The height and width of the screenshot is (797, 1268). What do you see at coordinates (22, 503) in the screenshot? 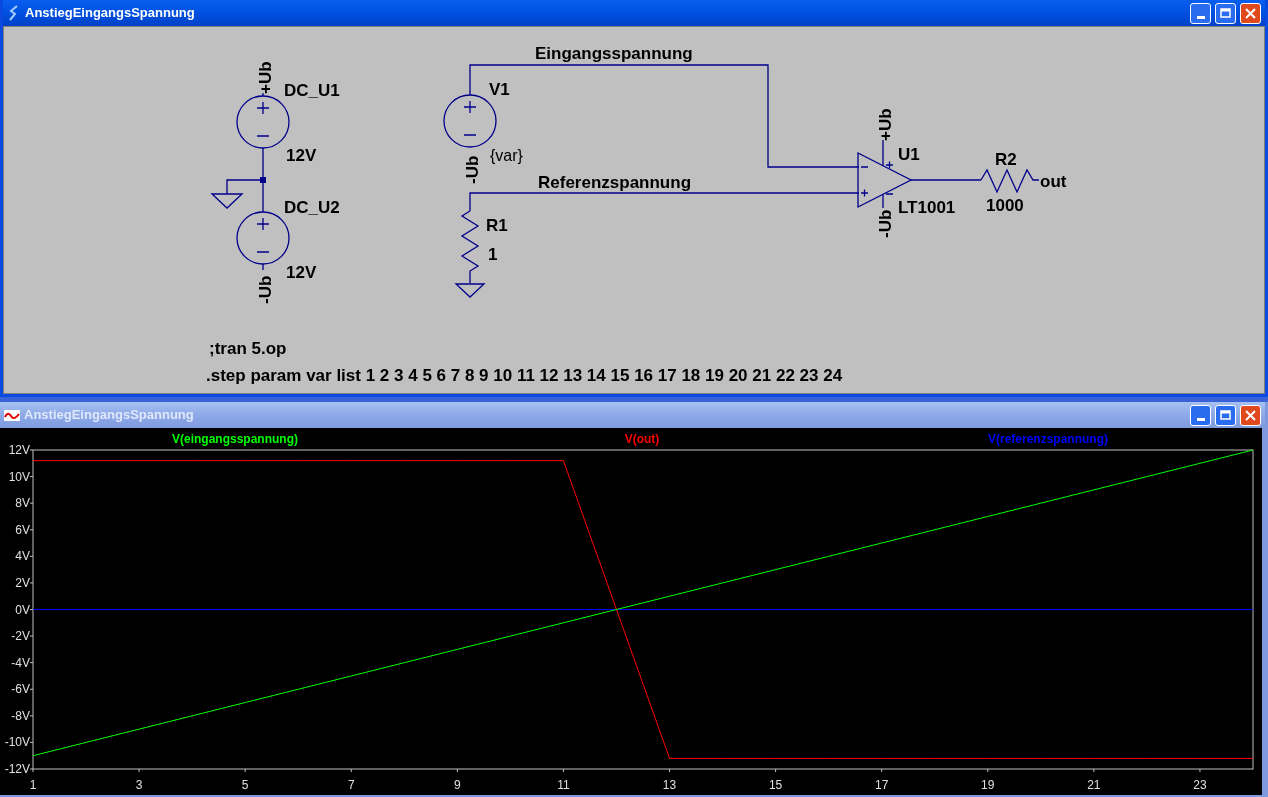
I see `axis-tick-label: 8V` at bounding box center [22, 503].